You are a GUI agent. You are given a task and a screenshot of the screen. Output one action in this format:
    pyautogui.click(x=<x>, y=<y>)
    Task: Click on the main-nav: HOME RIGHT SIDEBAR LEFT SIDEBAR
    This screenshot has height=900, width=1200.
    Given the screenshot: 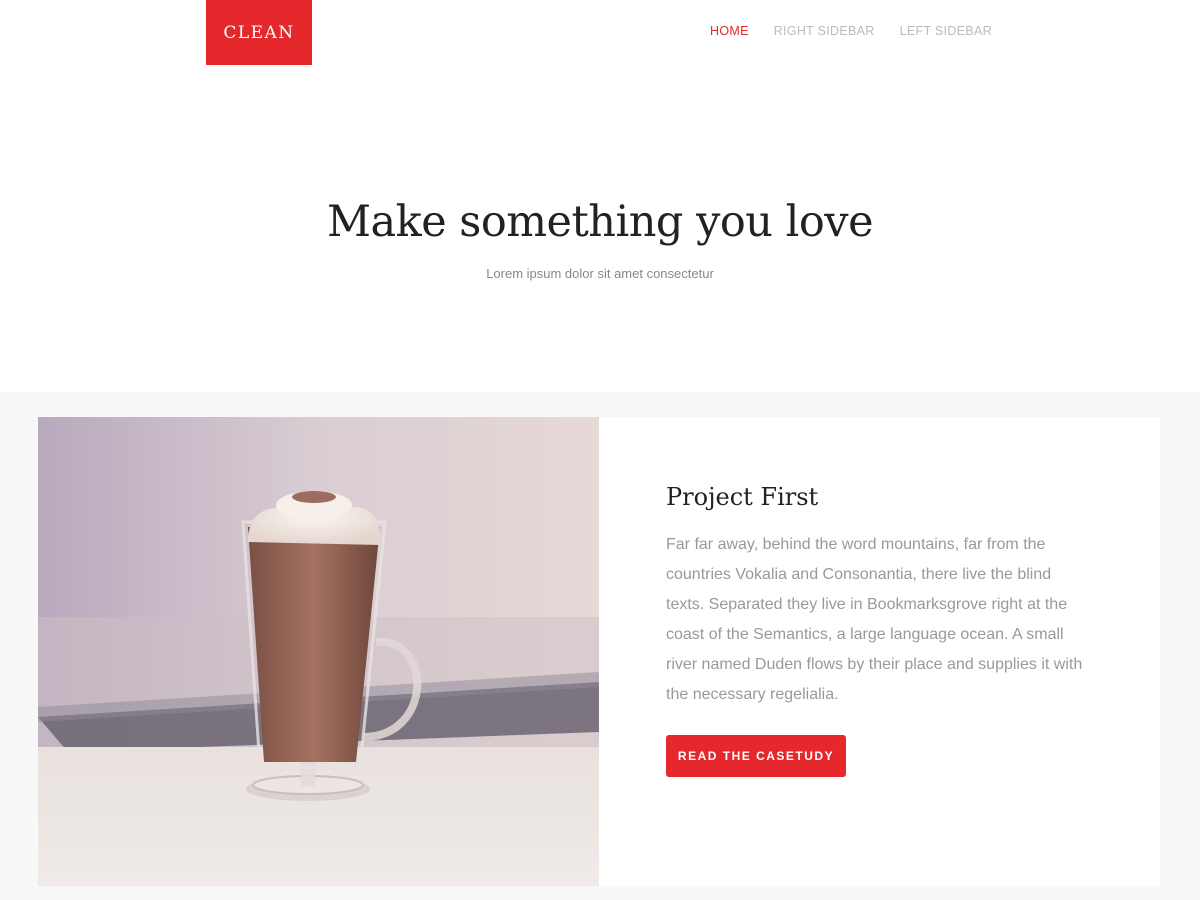 What is the action you would take?
    pyautogui.click(x=863, y=31)
    